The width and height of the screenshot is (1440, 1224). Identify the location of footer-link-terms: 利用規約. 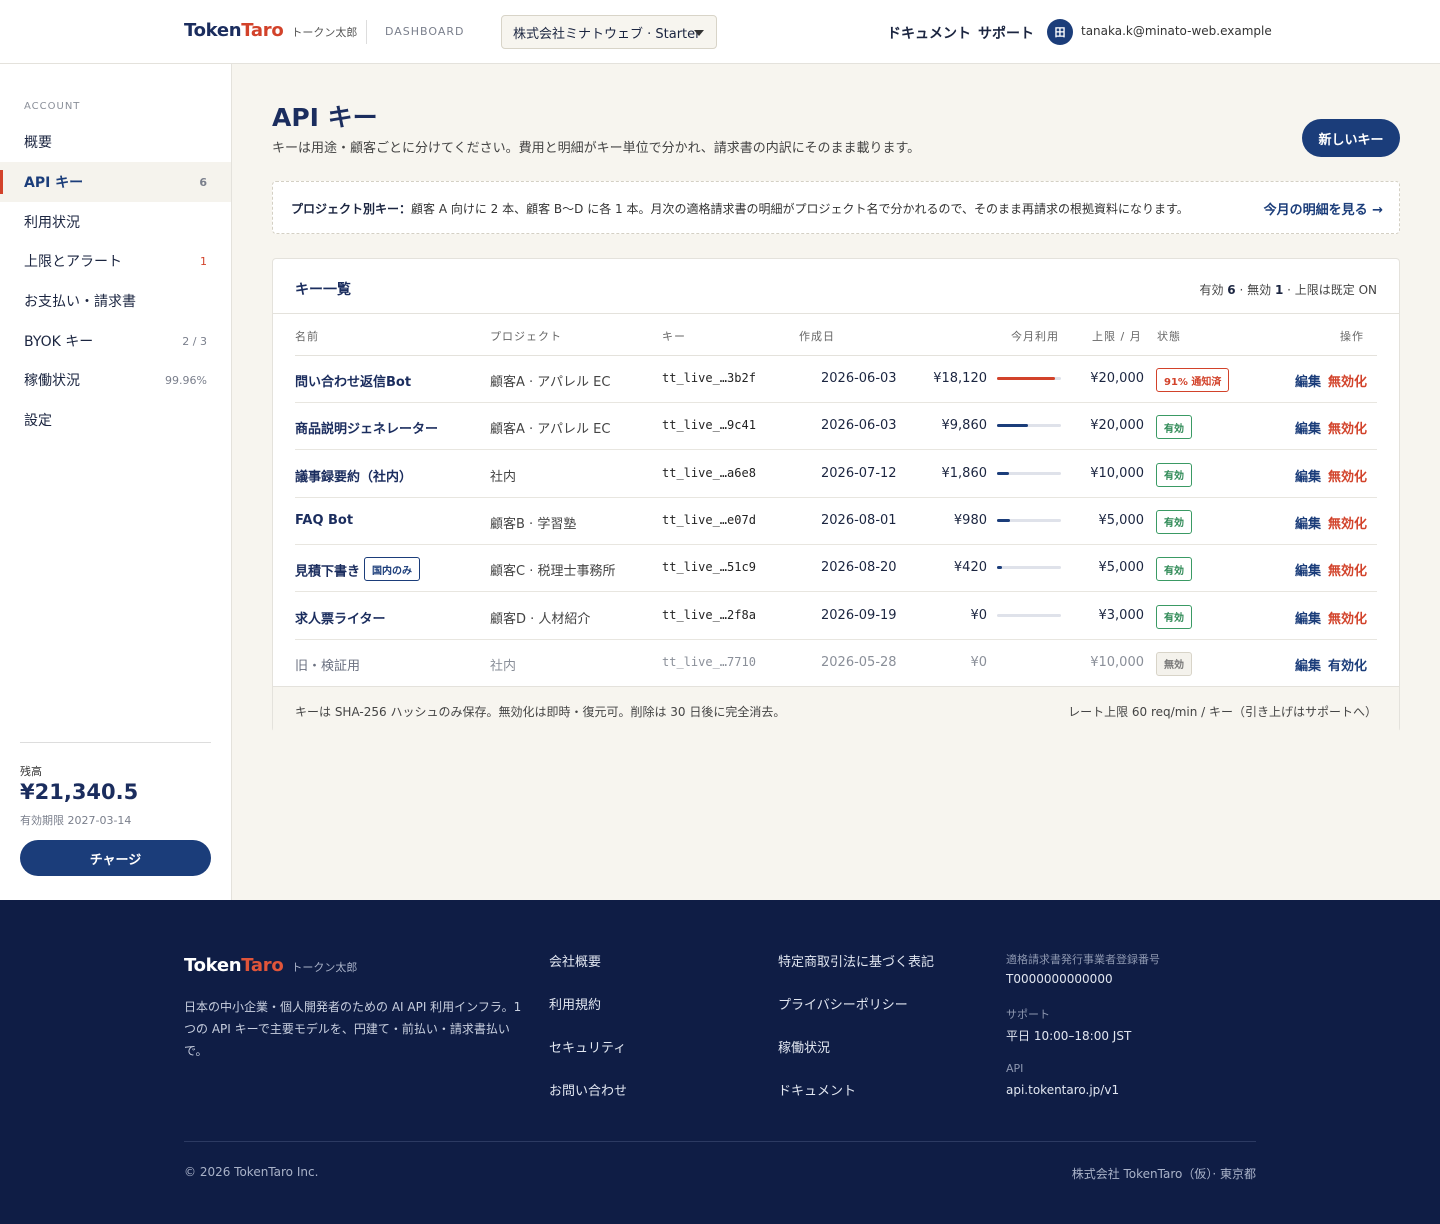
(575, 1003).